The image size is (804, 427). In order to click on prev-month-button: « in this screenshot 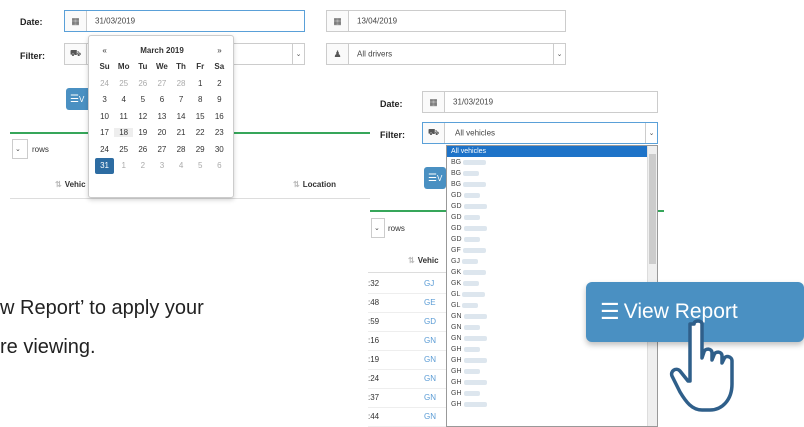, I will do `click(104, 50)`.